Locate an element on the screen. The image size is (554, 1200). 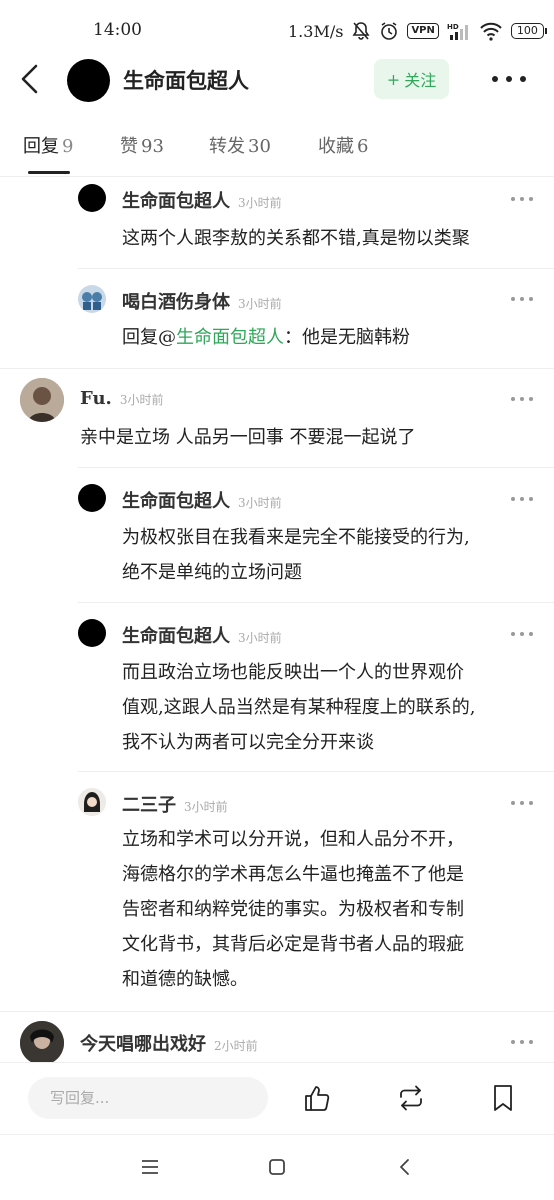
bottom-action-bar is located at coordinates (277, 1098).